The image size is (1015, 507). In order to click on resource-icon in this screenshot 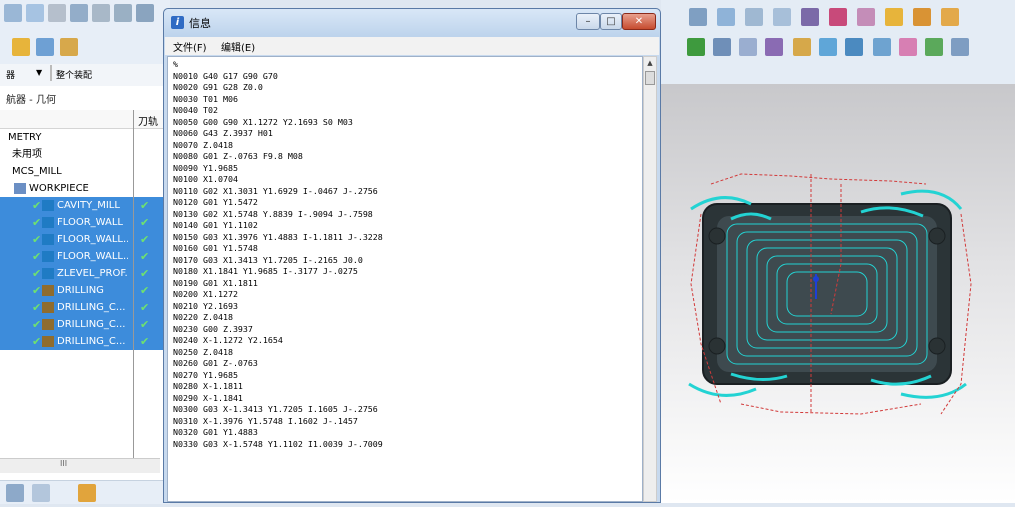, I will do `click(41, 493)`.